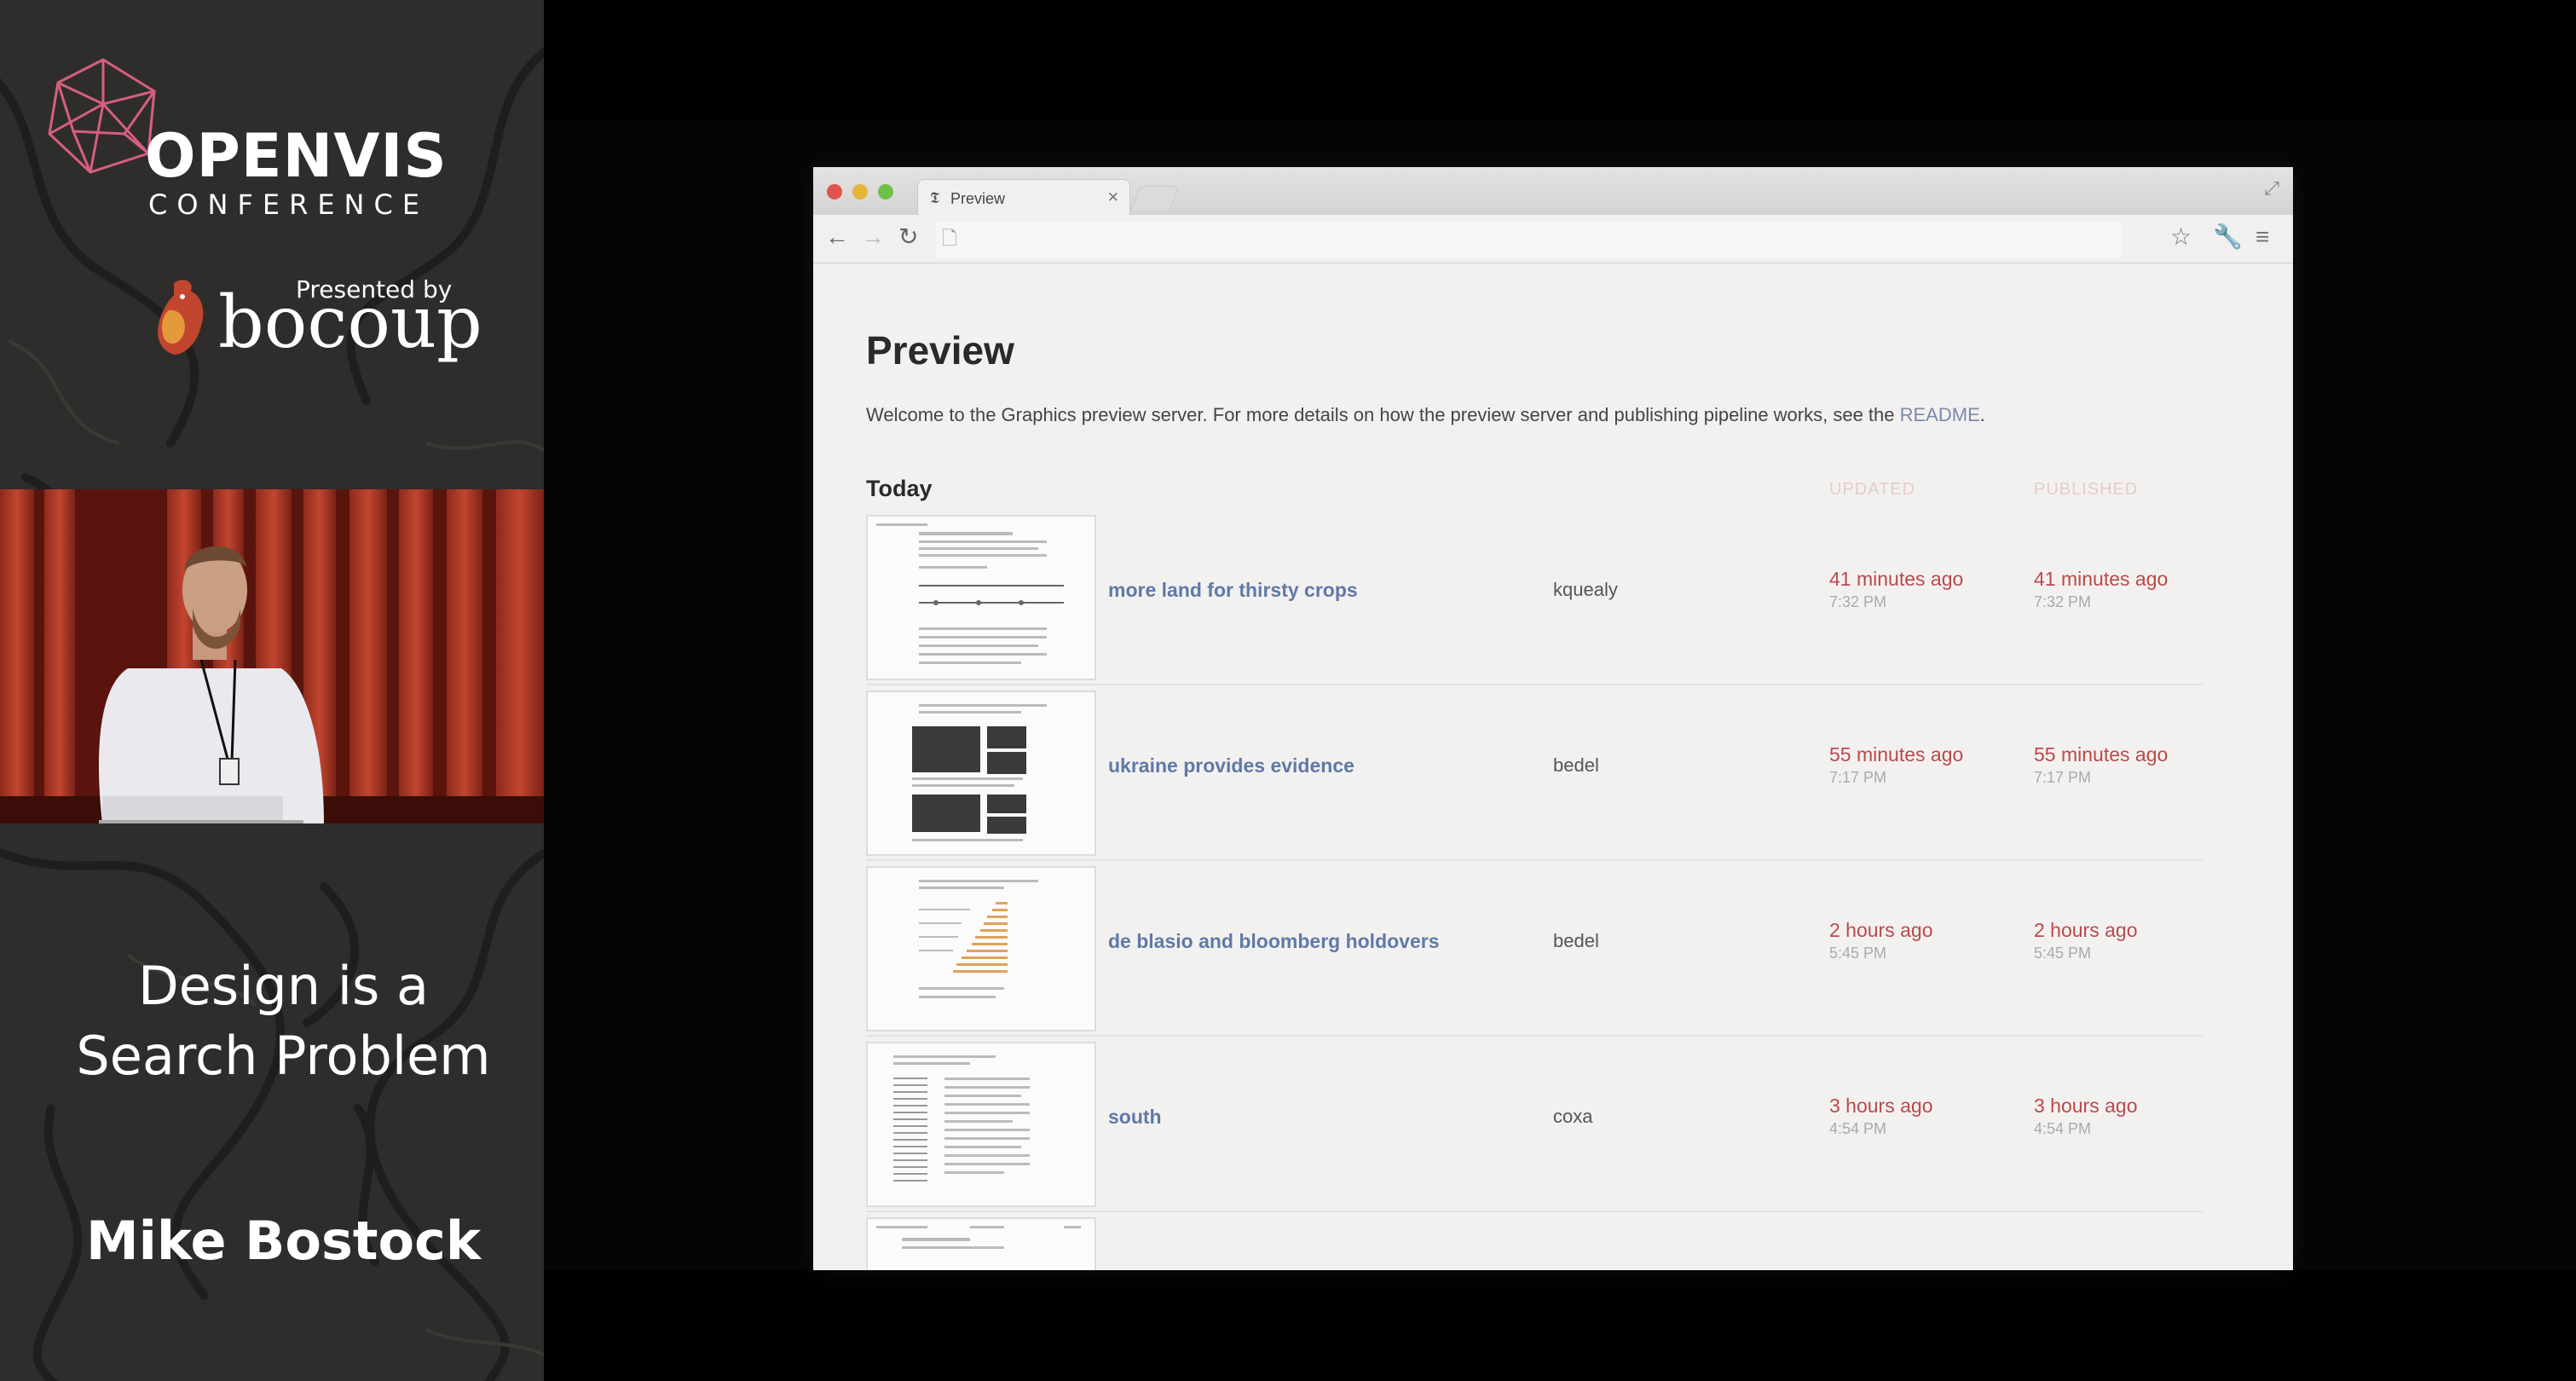 This screenshot has height=1381, width=2576. What do you see at coordinates (2063, 778) in the screenshot?
I see `published-absolute: 7:17 PM` at bounding box center [2063, 778].